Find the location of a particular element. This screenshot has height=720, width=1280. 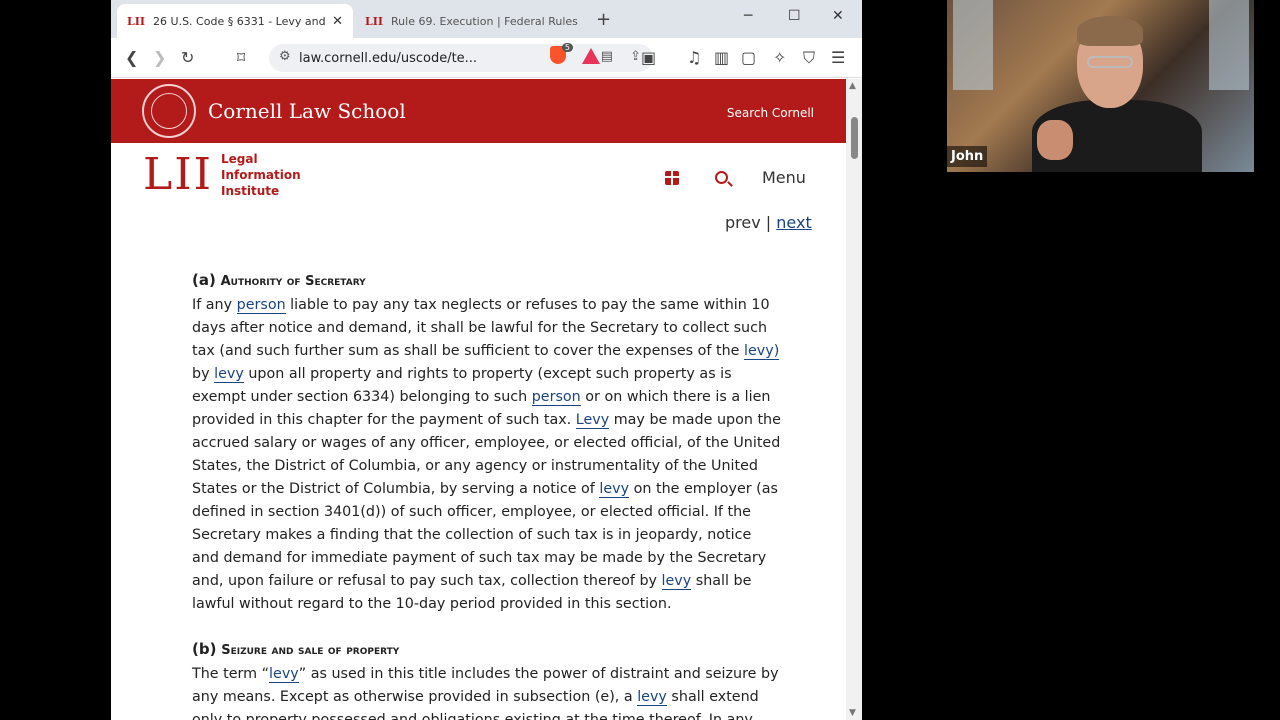

cornell-header: Cornell Law School Search Cornell is located at coordinates (478, 111).